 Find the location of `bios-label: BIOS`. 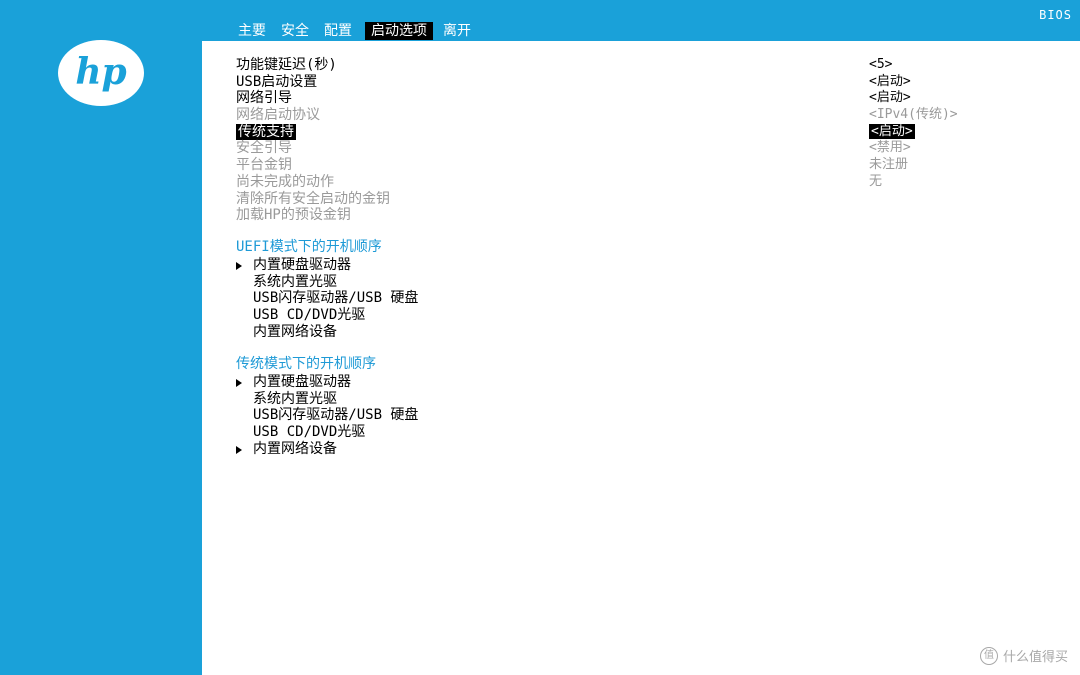

bios-label: BIOS is located at coordinates (1055, 15).